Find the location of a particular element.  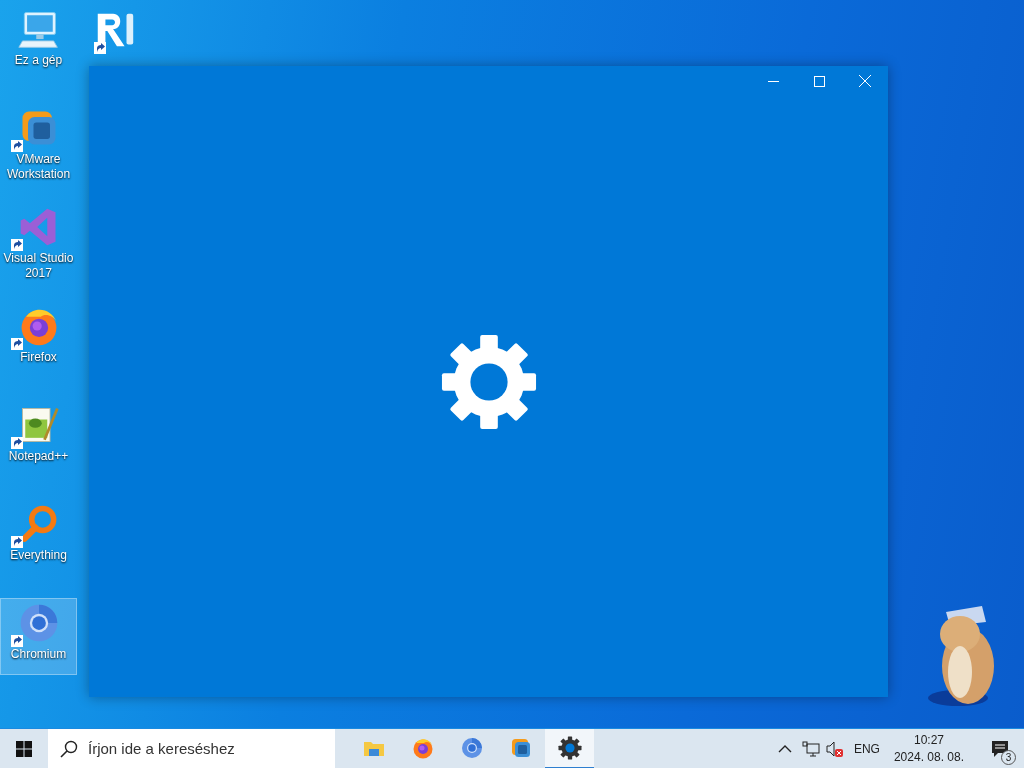

language-indicator: ENG is located at coordinates (866, 748).